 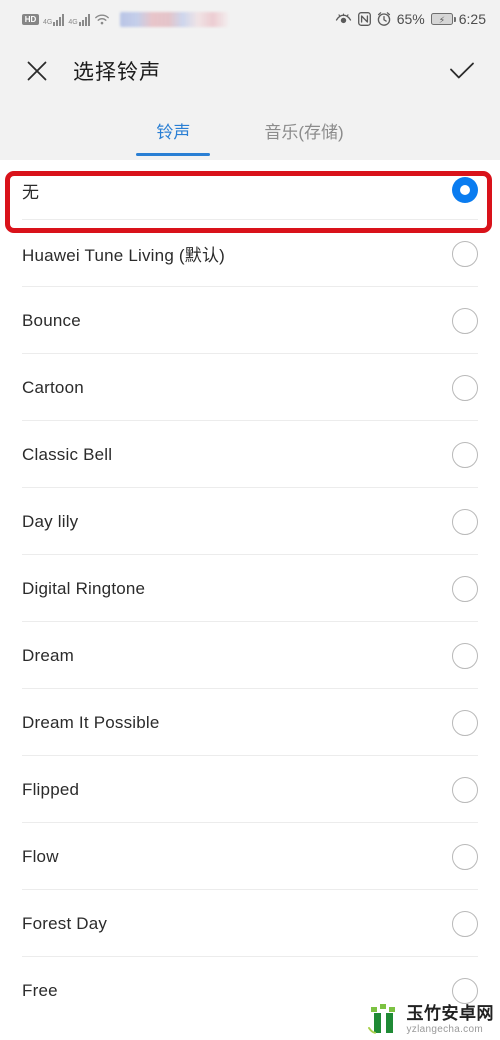 What do you see at coordinates (250, 521) in the screenshot?
I see `list-item: Day lily` at bounding box center [250, 521].